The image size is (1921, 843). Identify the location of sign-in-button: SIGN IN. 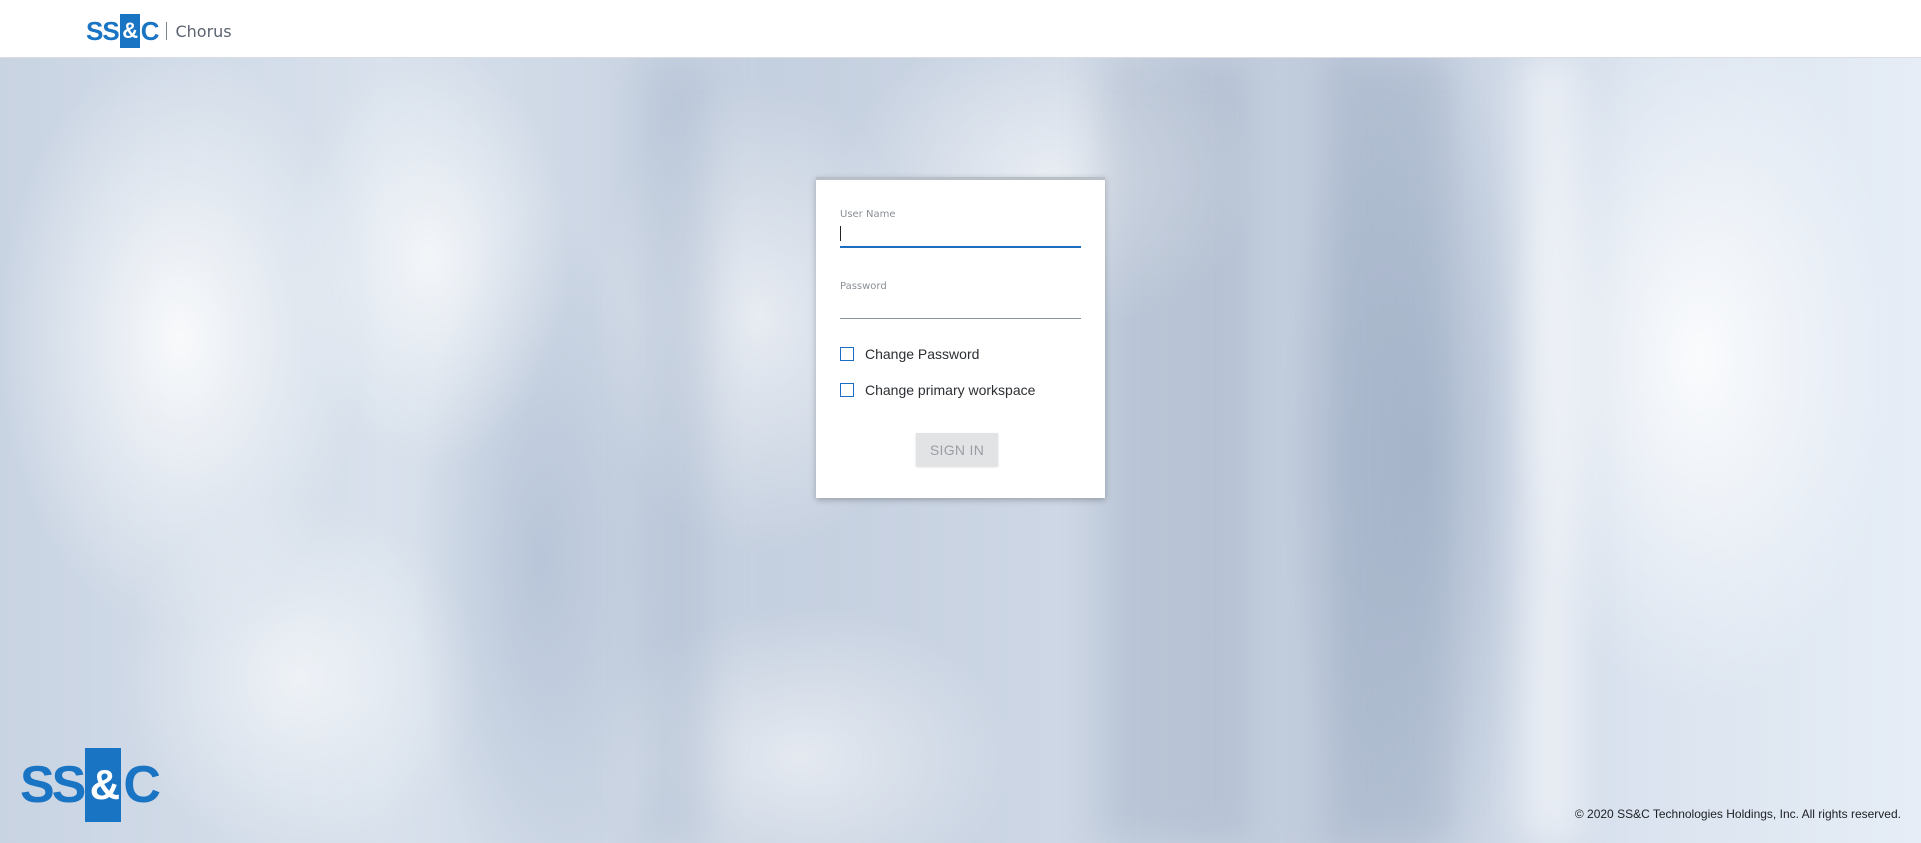
(957, 449).